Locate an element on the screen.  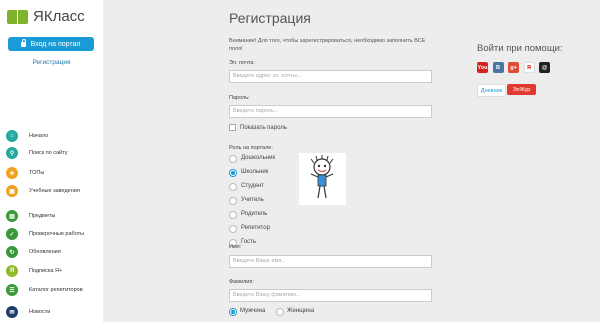
login-button: Вход на портал is located at coordinates (51, 44).